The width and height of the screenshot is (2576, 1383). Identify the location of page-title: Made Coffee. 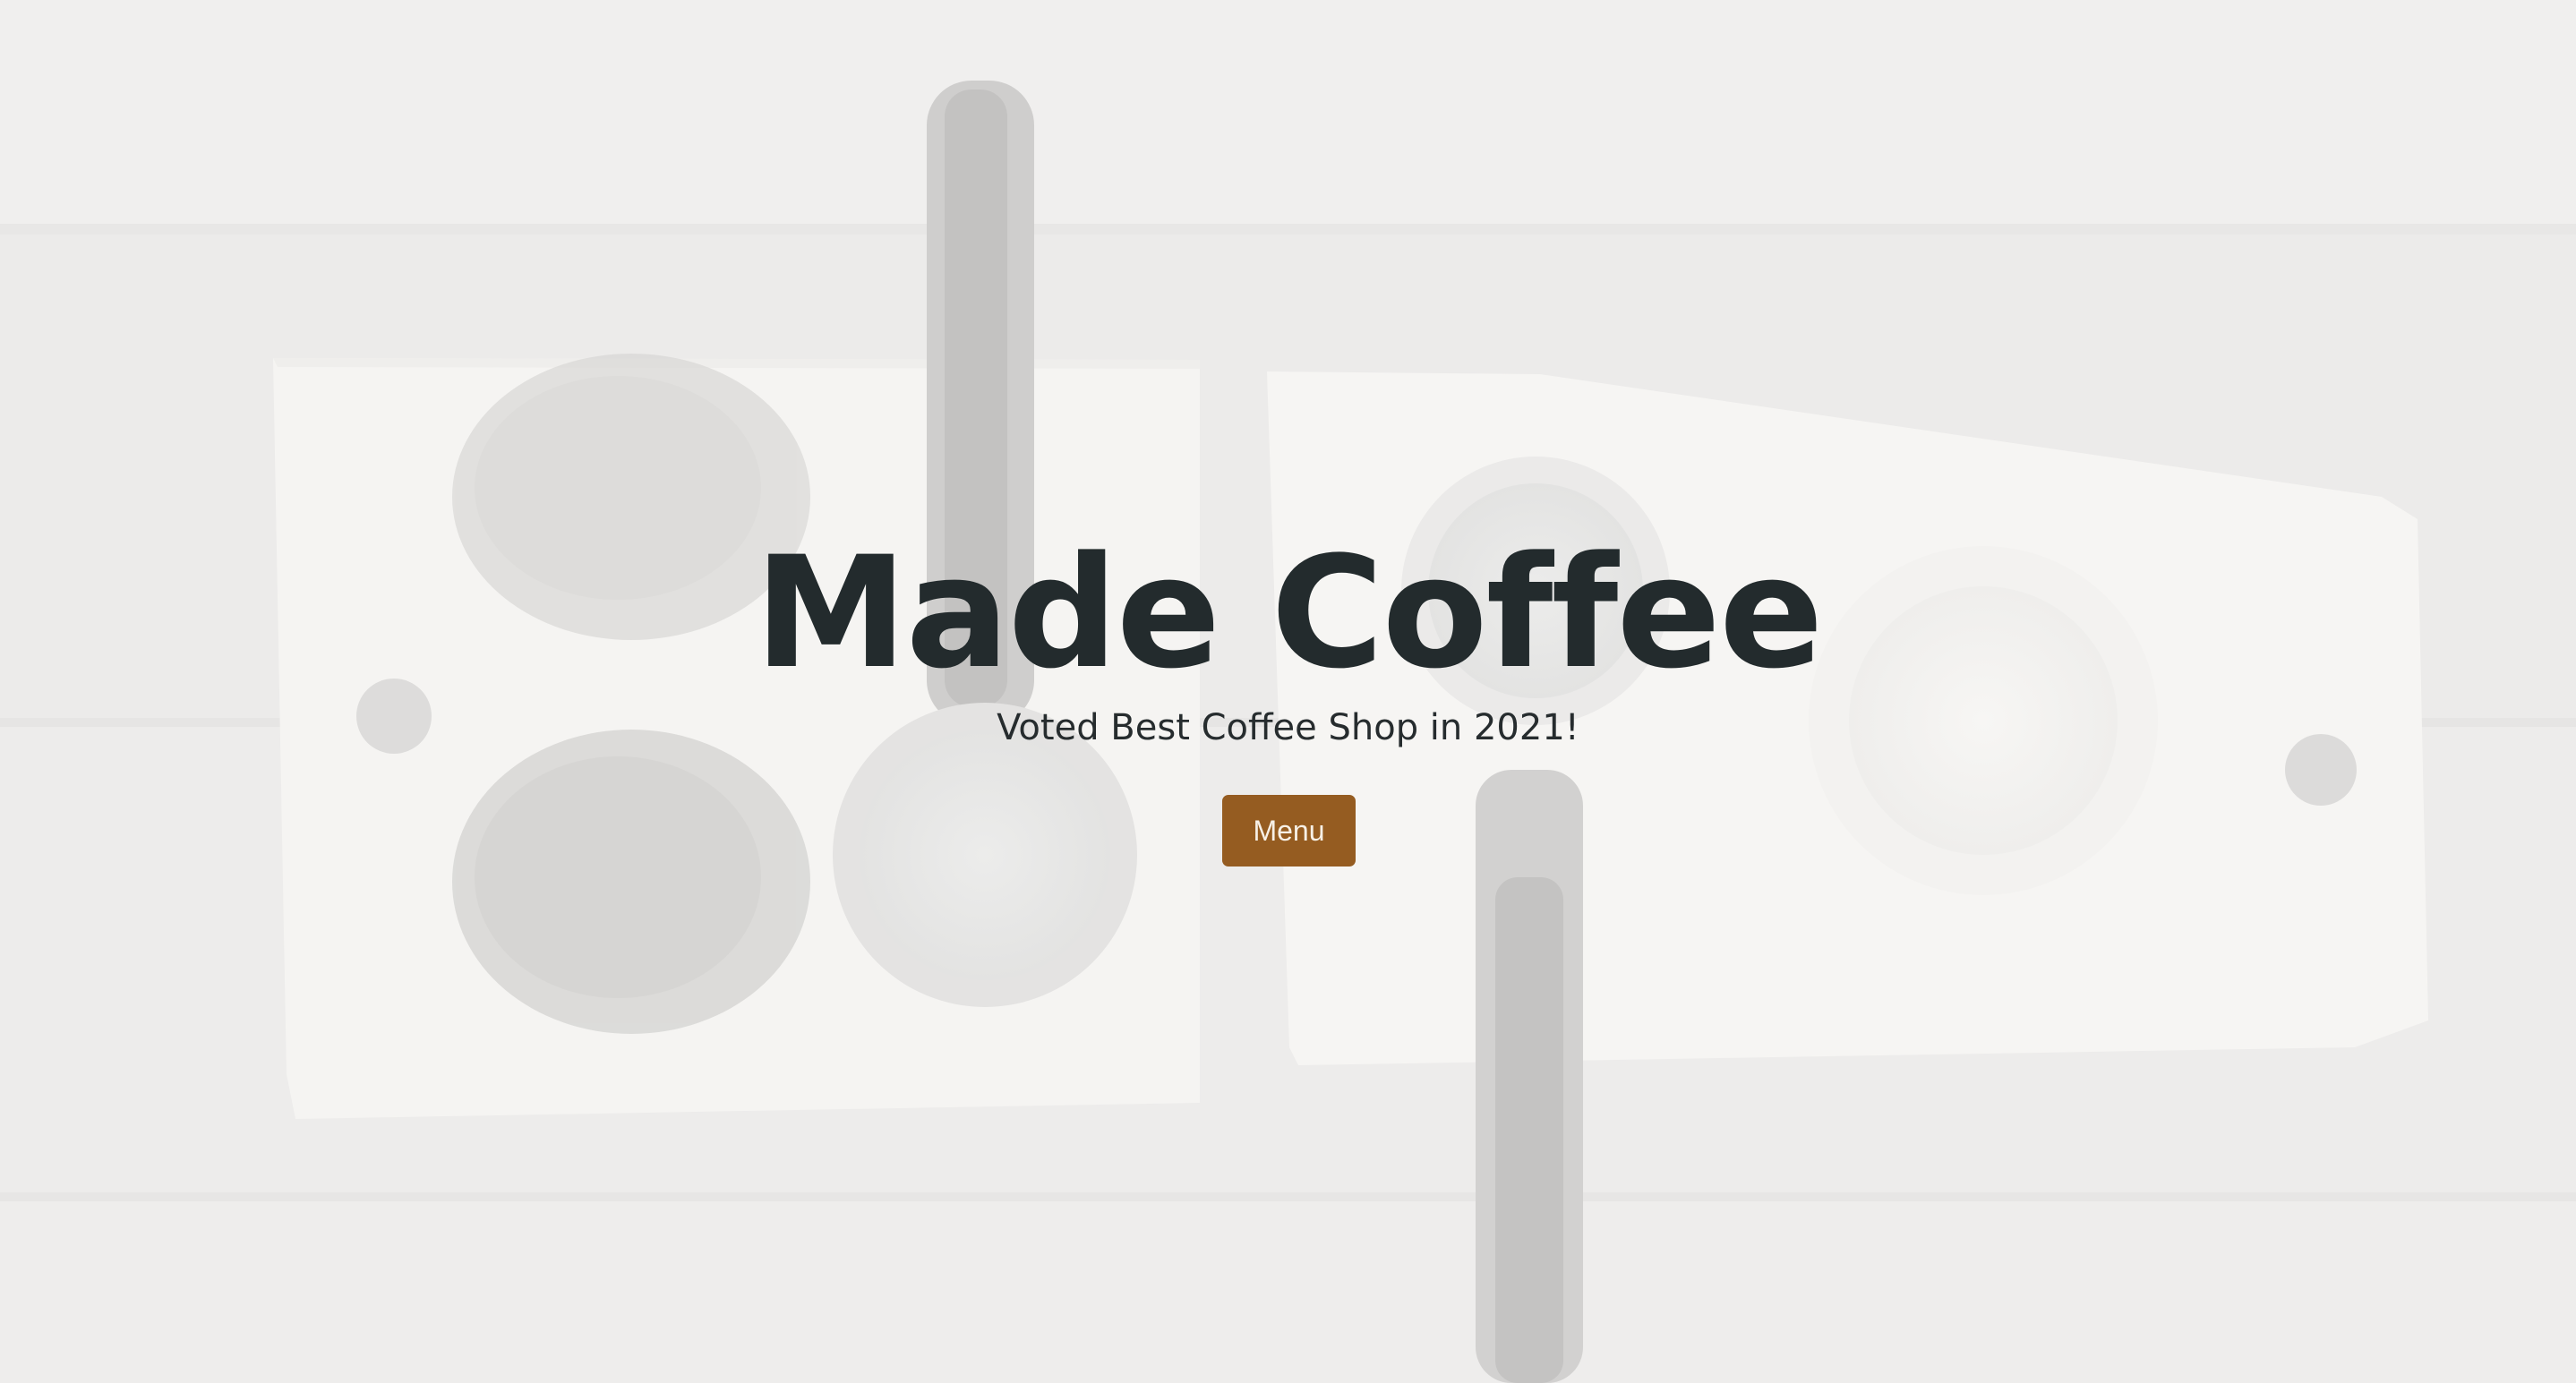
(1288, 613).